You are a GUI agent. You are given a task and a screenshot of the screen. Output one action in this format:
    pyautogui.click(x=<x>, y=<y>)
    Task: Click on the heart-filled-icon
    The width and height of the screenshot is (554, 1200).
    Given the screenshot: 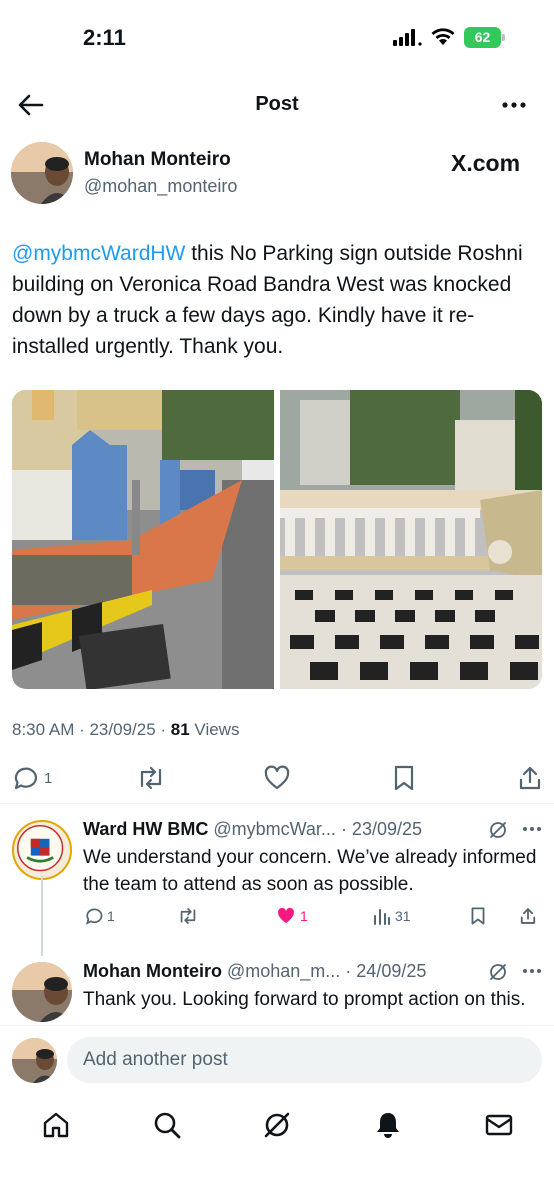 What is the action you would take?
    pyautogui.click(x=286, y=915)
    